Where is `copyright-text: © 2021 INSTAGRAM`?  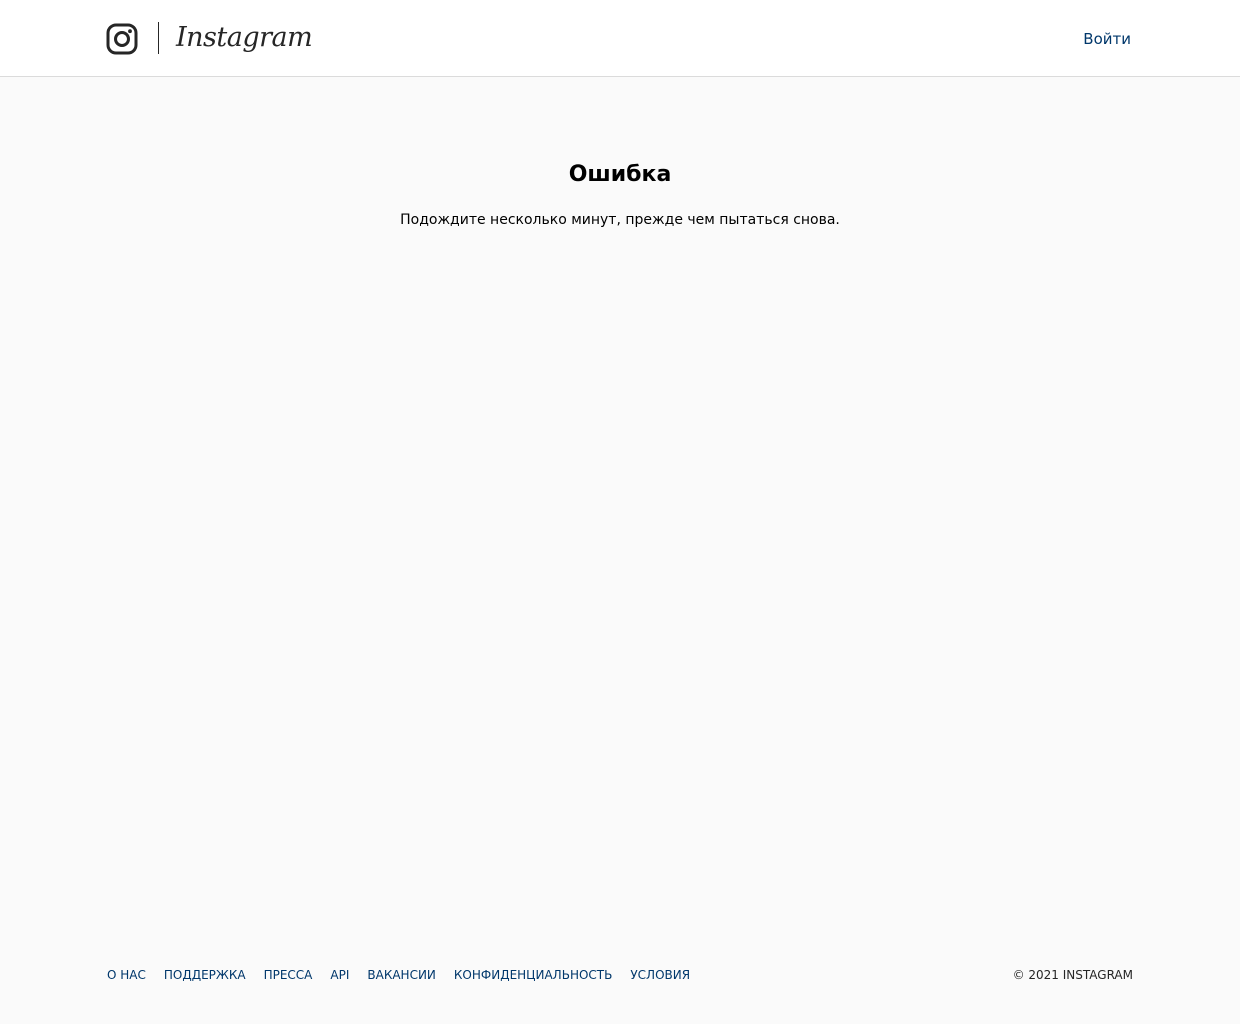 copyright-text: © 2021 INSTAGRAM is located at coordinates (1072, 975).